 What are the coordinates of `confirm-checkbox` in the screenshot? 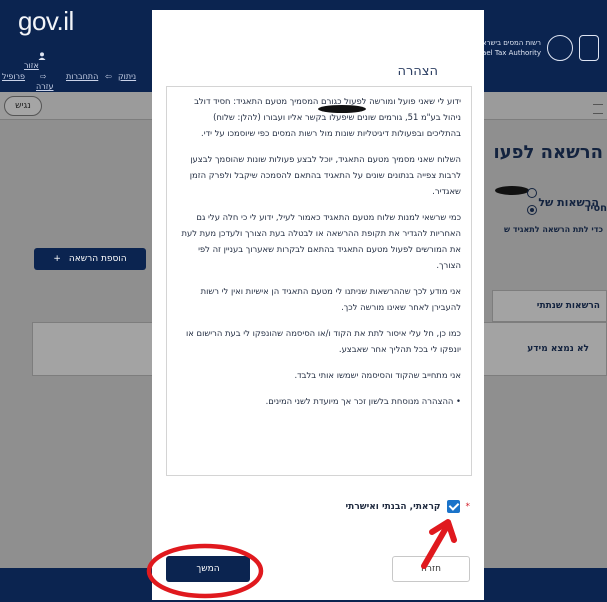 It's located at (453, 506).